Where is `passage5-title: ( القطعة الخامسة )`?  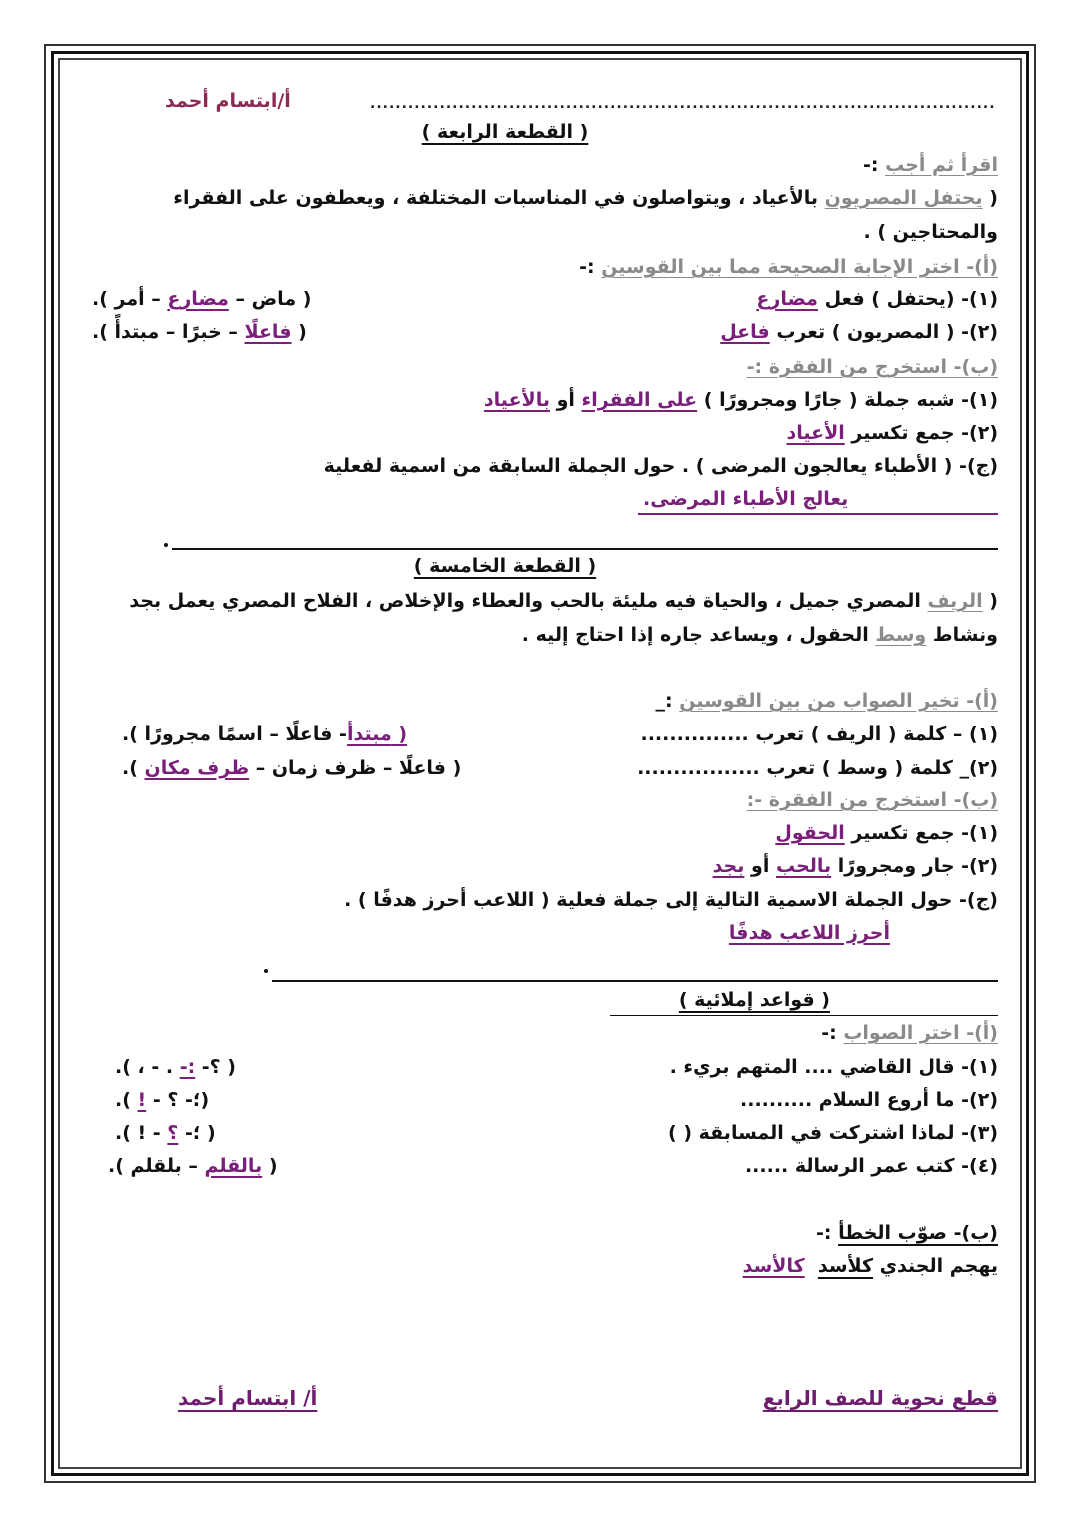 passage5-title: ( القطعة الخامسة ) is located at coordinates (505, 566).